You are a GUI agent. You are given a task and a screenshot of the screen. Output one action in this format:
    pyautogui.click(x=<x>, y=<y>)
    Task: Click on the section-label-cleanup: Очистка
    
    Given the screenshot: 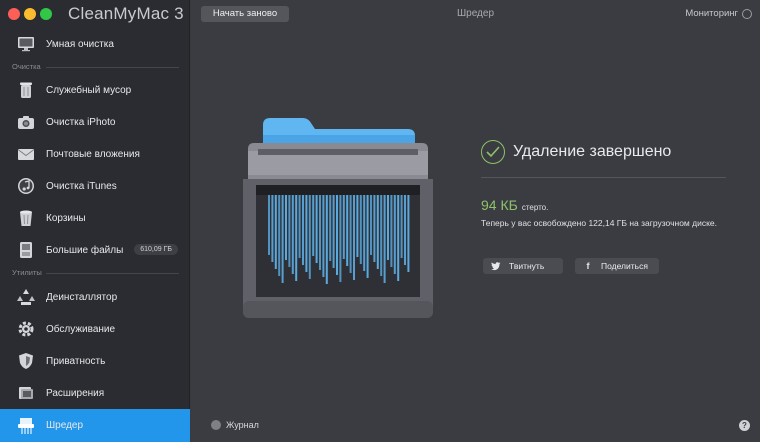 What is the action you would take?
    pyautogui.click(x=26, y=66)
    